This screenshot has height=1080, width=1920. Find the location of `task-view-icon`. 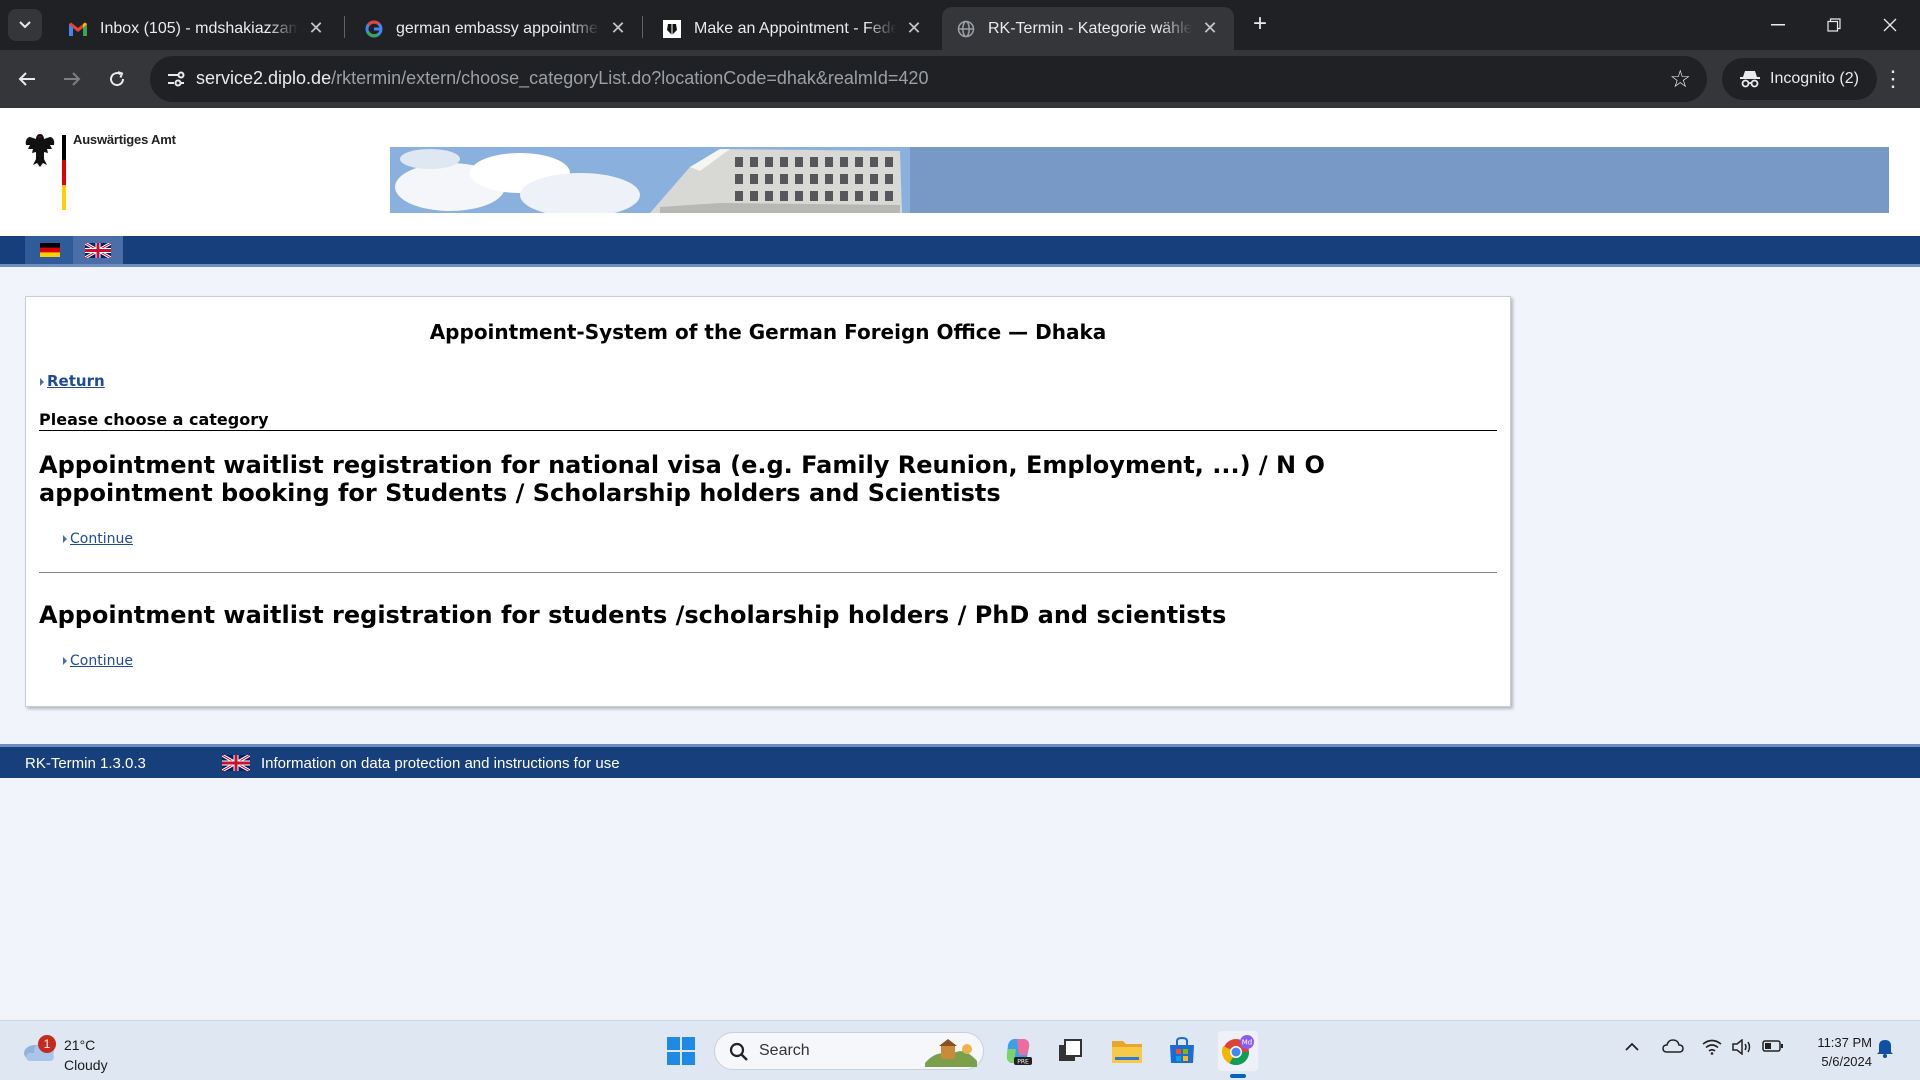

task-view-icon is located at coordinates (1070, 1050).